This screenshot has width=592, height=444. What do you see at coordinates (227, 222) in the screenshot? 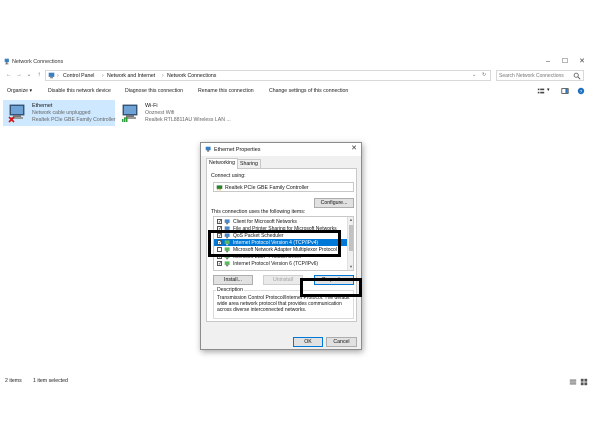
I see `network-client-icon` at bounding box center [227, 222].